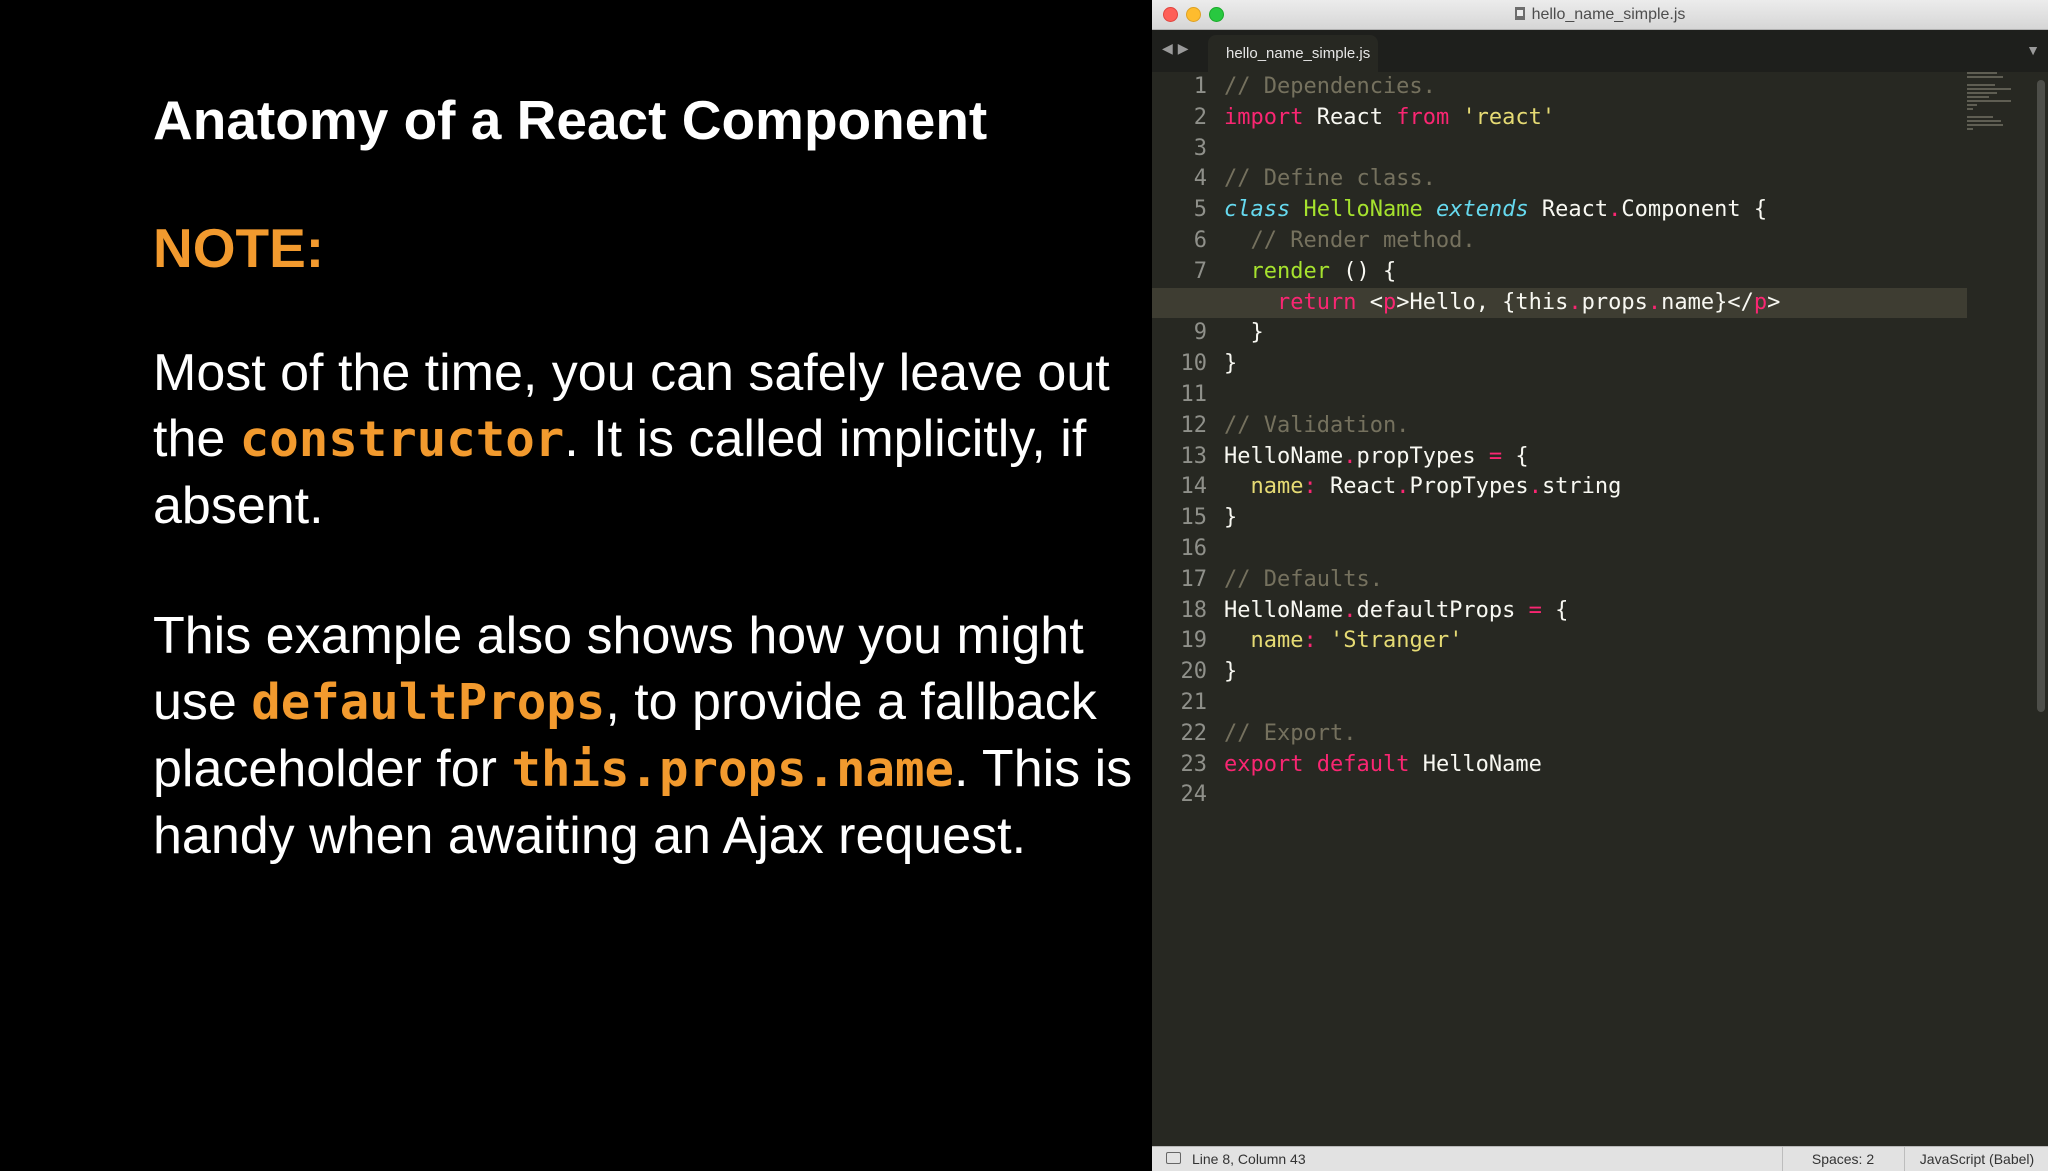 This screenshot has height=1171, width=2048. What do you see at coordinates (1519, 13) in the screenshot?
I see `document-icon` at bounding box center [1519, 13].